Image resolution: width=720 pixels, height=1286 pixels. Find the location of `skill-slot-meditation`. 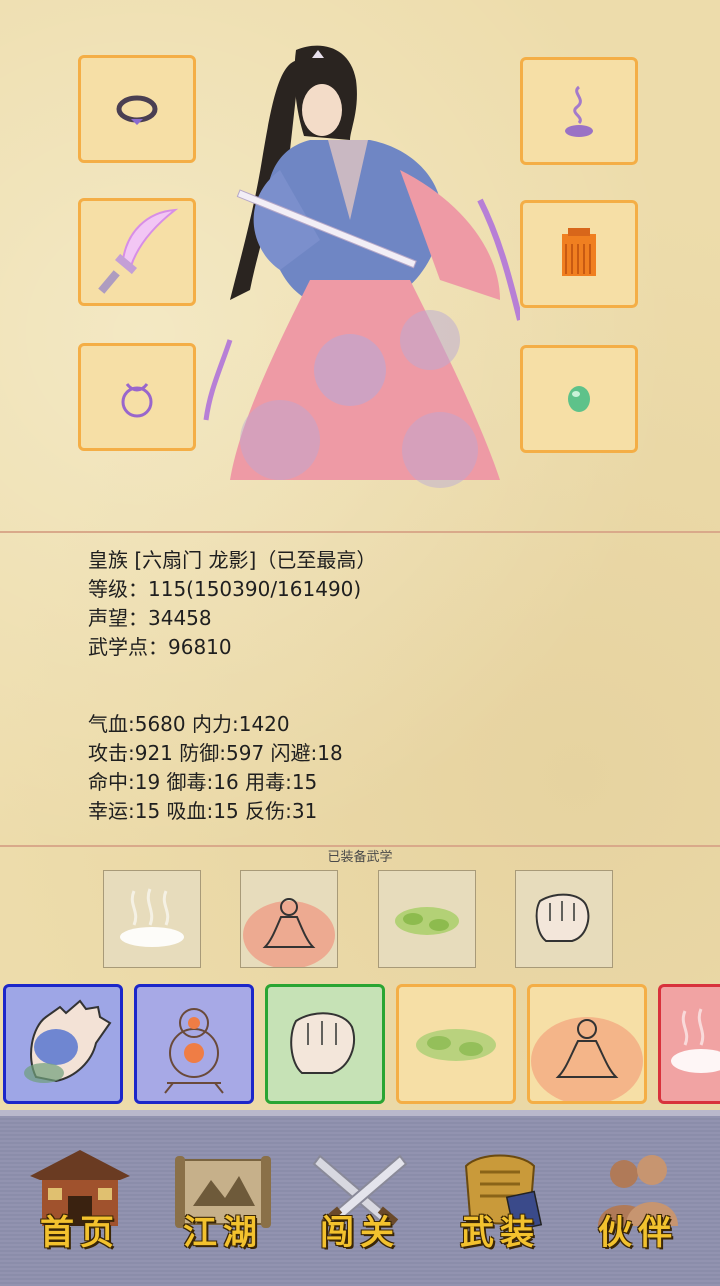

skill-slot-meditation is located at coordinates (587, 1044).